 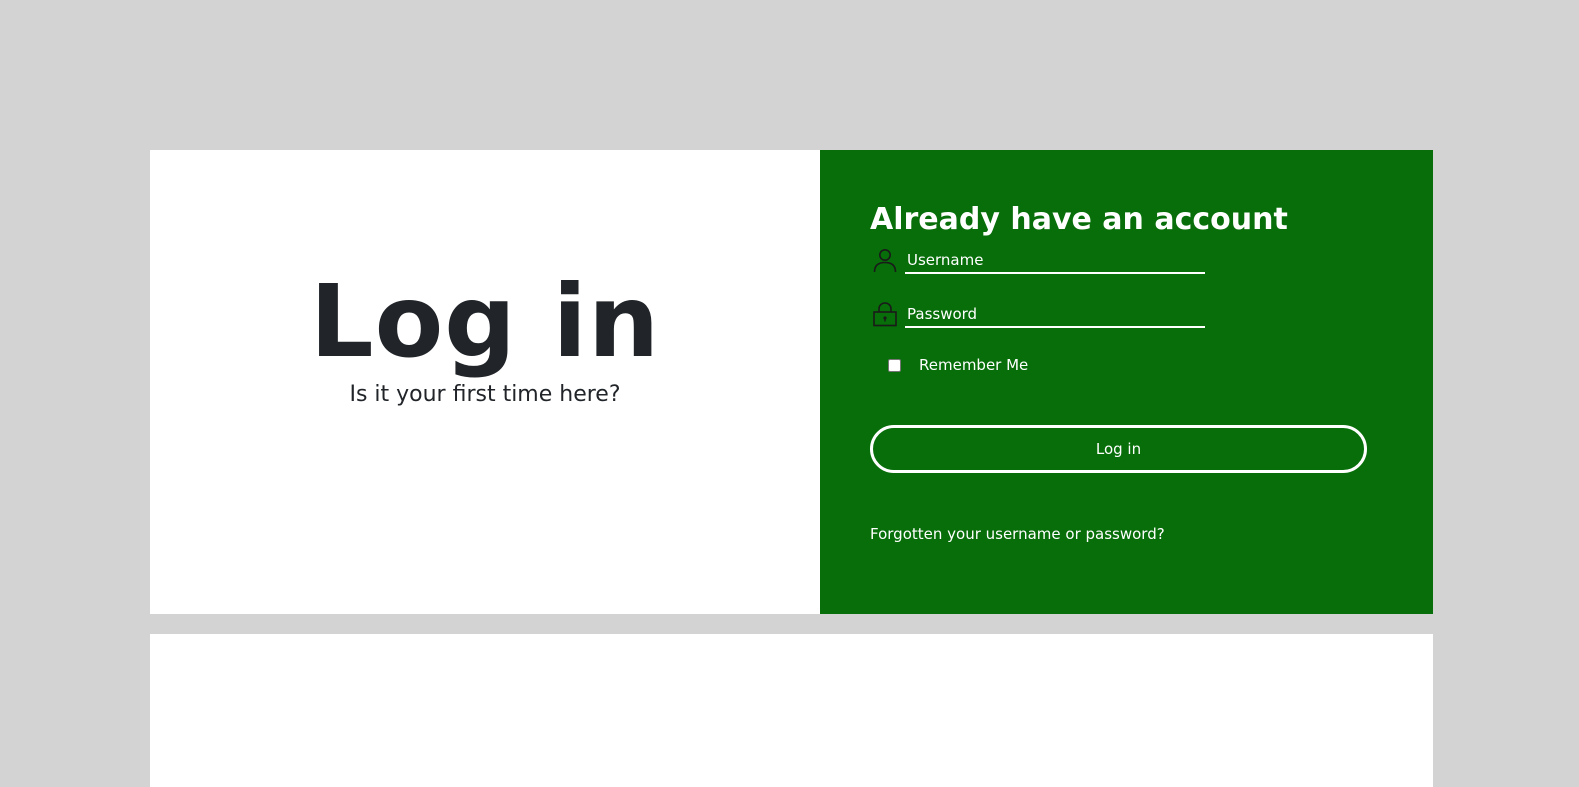 I want to click on user-icon, so click(x=885, y=260).